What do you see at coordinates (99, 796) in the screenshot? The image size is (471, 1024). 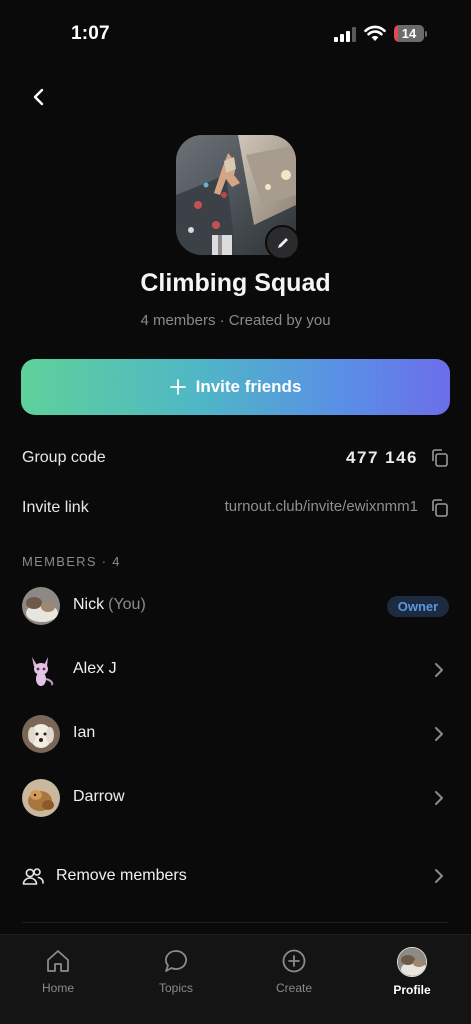 I see `member-name: Darrow` at bounding box center [99, 796].